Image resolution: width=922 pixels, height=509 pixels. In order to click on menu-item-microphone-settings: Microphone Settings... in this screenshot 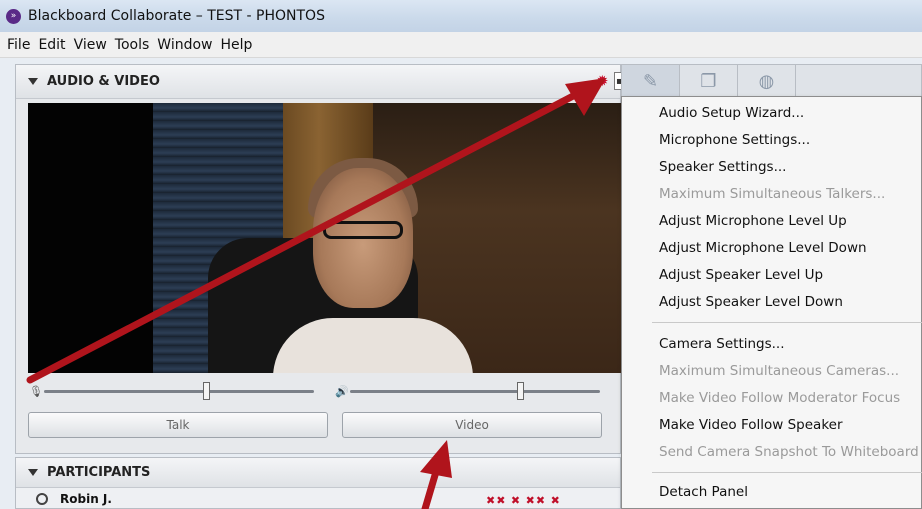, I will do `click(734, 140)`.